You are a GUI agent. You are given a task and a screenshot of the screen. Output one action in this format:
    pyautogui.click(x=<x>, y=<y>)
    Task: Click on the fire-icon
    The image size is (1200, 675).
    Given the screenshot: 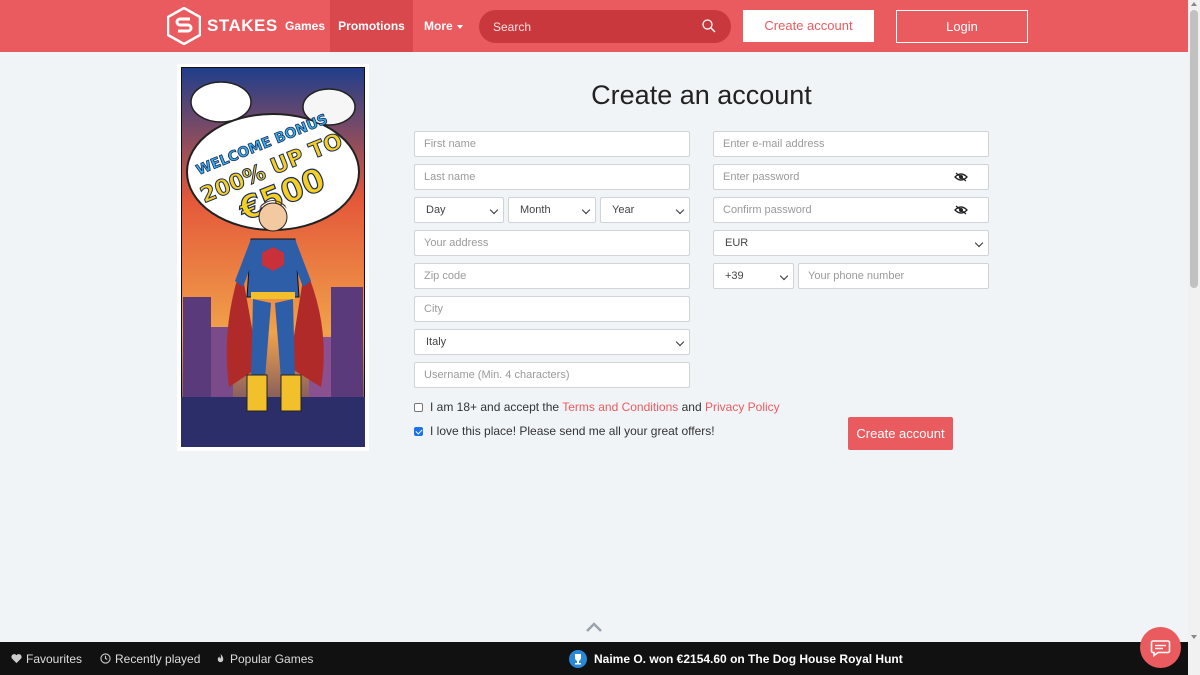 What is the action you would take?
    pyautogui.click(x=220, y=658)
    